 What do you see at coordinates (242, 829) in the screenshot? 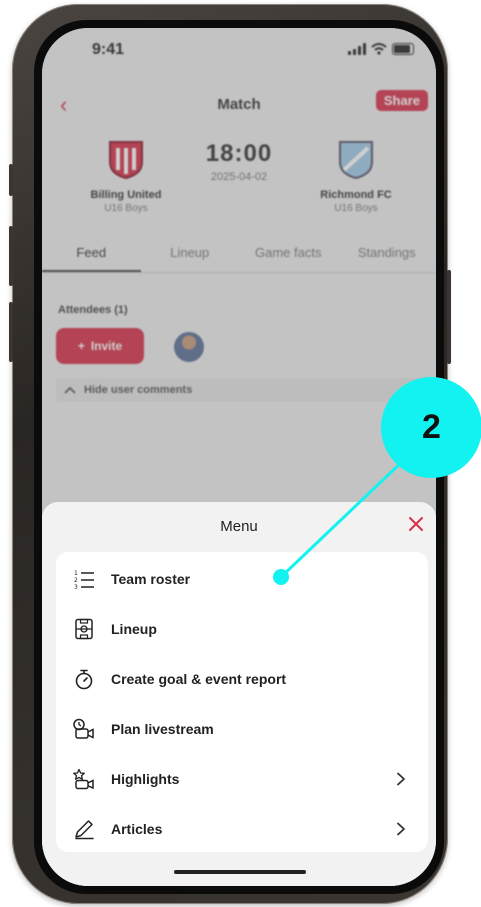
I see `menu-item-articles: Articles` at bounding box center [242, 829].